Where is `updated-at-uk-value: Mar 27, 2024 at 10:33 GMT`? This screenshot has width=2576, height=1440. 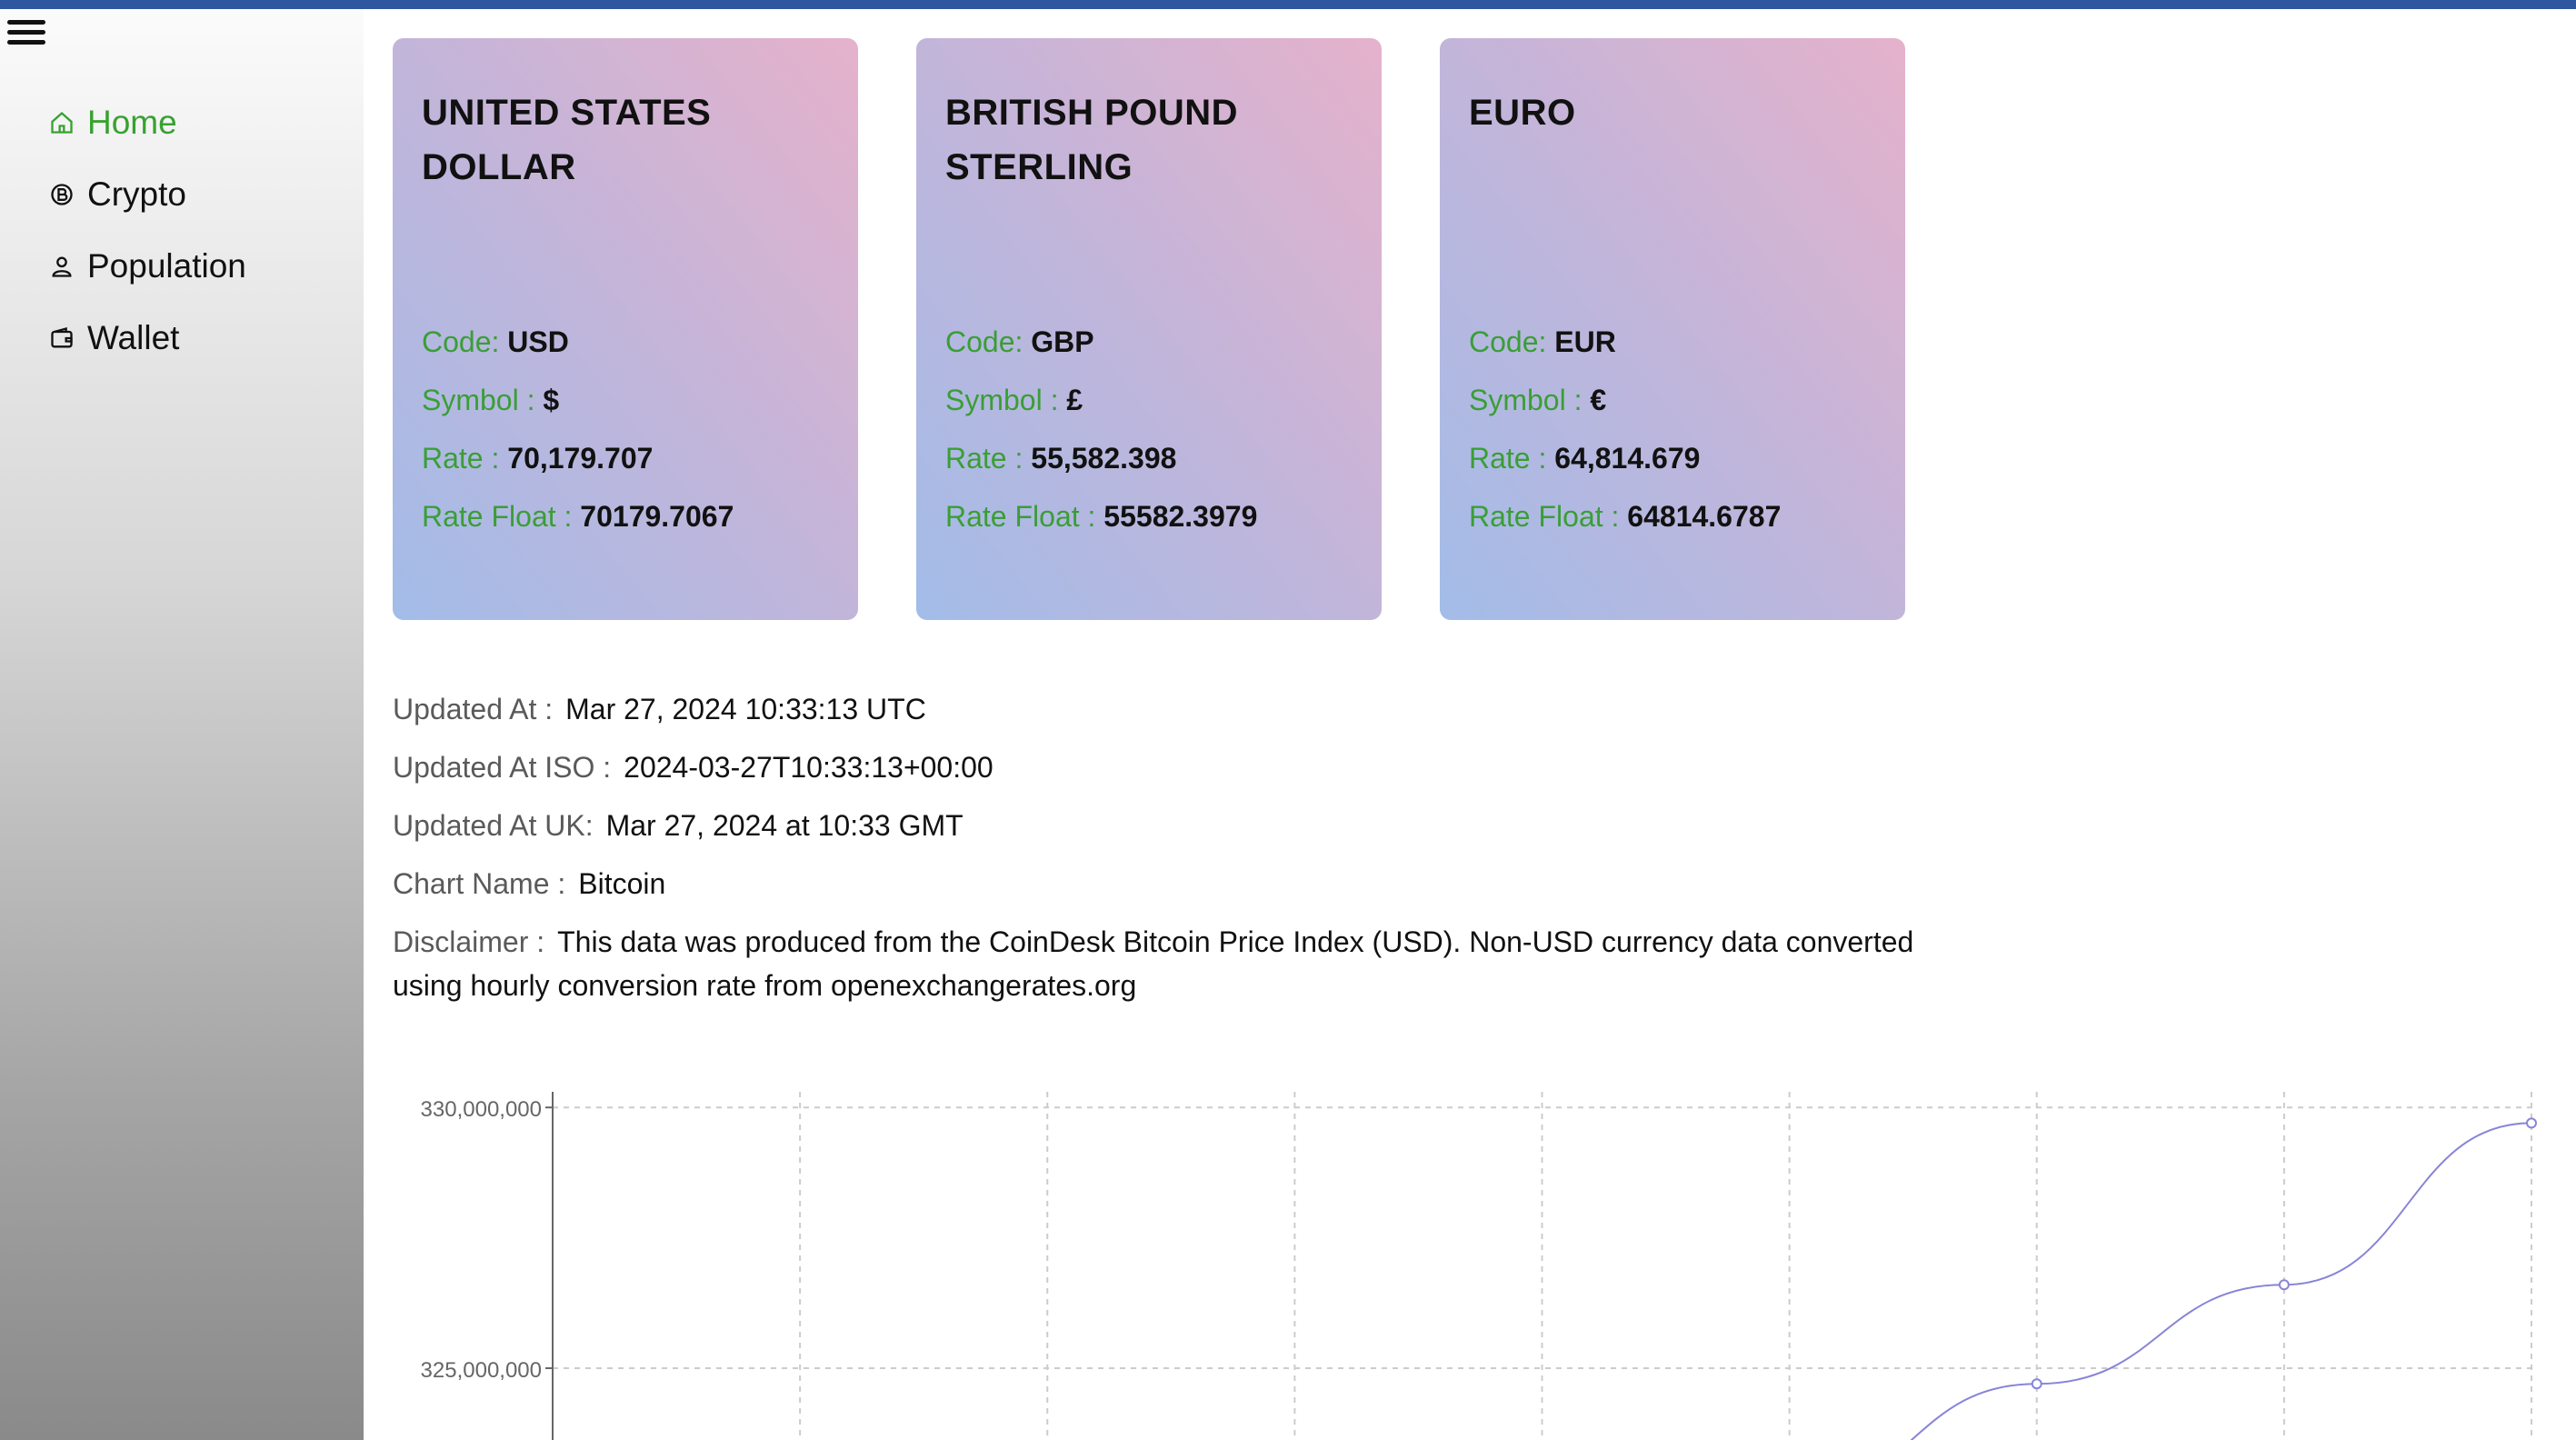 updated-at-uk-value: Mar 27, 2024 at 10:33 GMT is located at coordinates (784, 825).